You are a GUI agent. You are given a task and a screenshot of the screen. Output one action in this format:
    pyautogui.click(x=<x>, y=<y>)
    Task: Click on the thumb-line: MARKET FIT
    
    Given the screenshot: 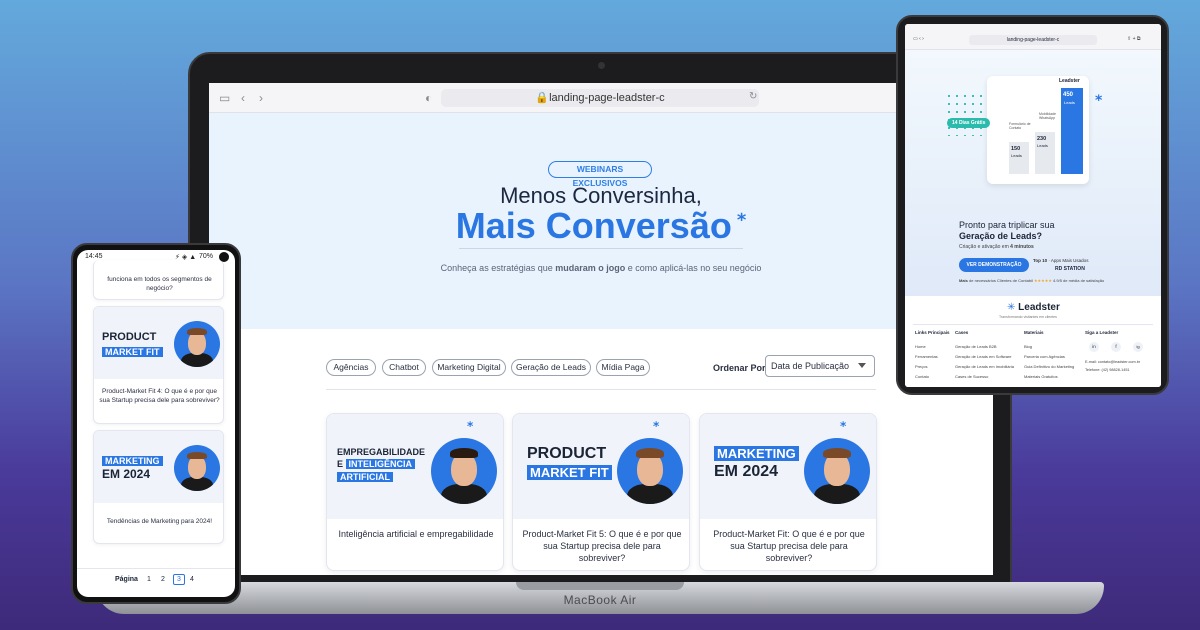 What is the action you would take?
    pyautogui.click(x=569, y=473)
    